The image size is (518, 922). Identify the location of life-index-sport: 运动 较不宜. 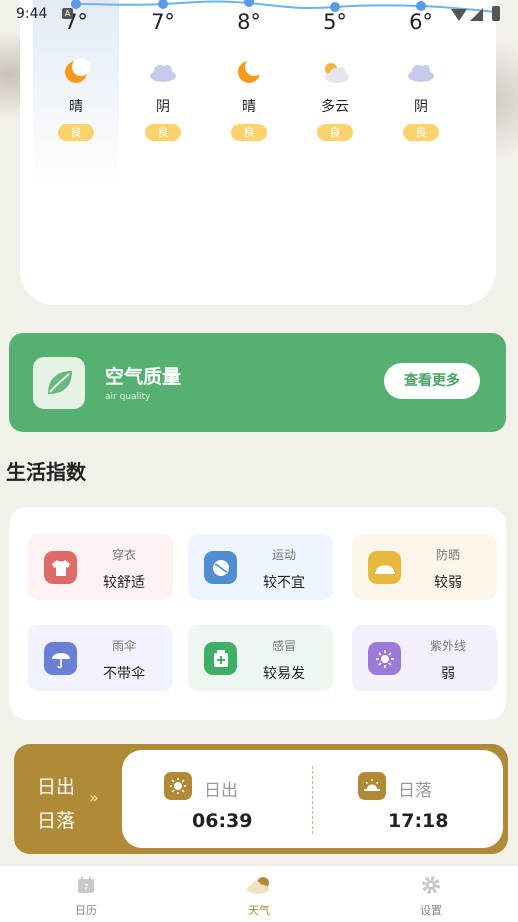
(260, 567).